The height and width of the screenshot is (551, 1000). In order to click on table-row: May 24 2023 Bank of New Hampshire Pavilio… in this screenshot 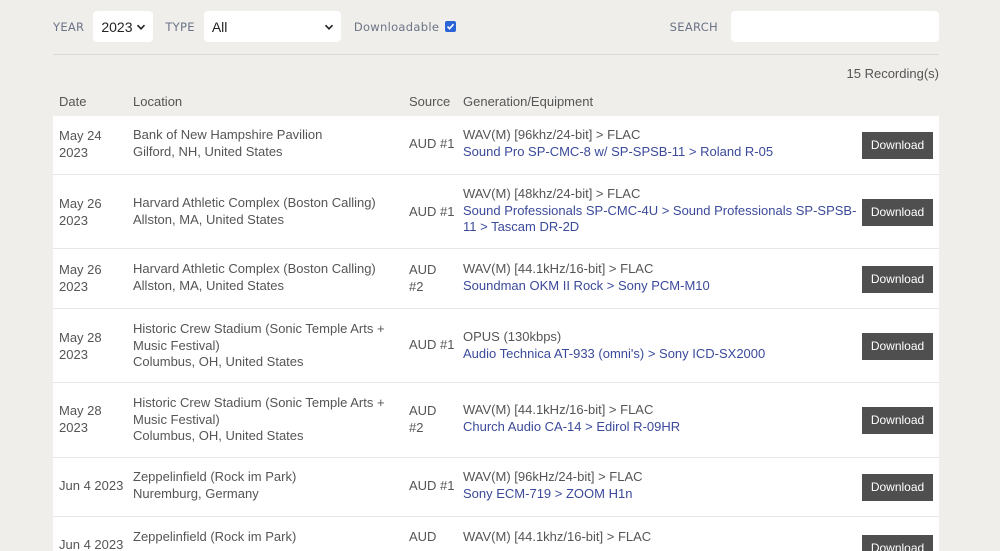, I will do `click(496, 145)`.